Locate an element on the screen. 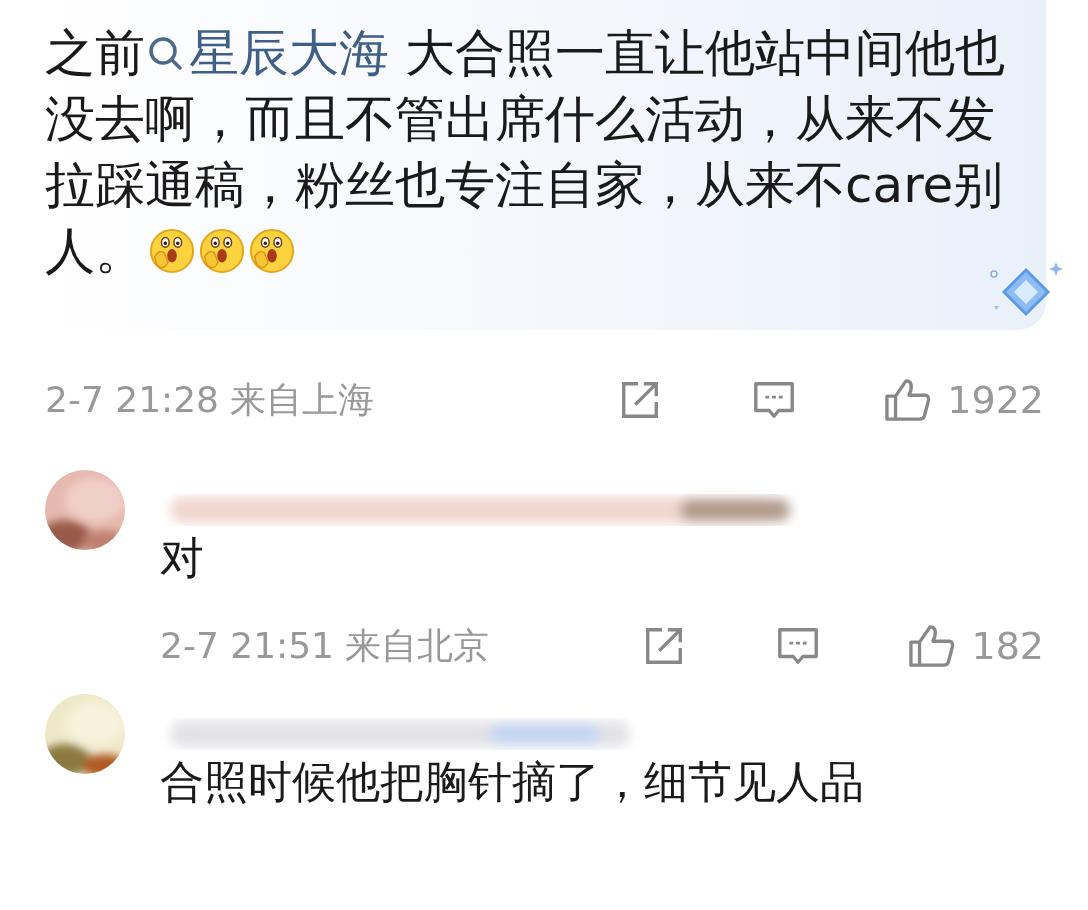 Image resolution: width=1088 pixels, height=910 pixels. reply-text: 对 is located at coordinates (182, 558).